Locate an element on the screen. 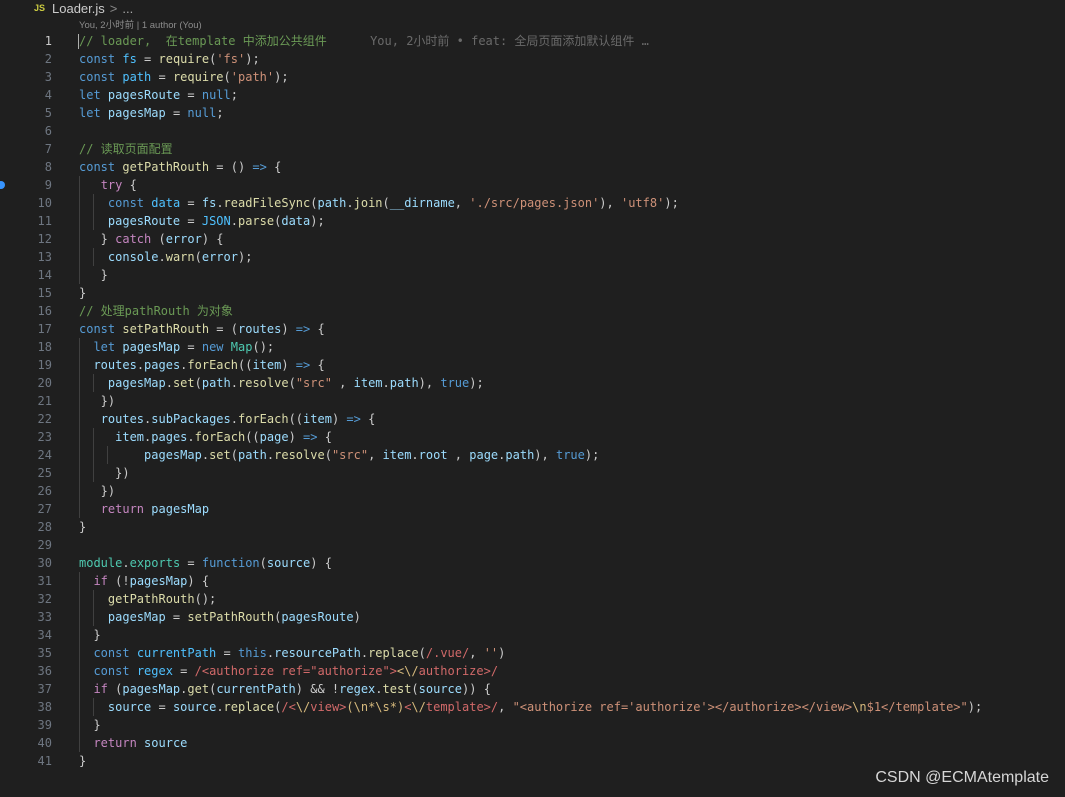  code-line: 32 getPathRouth(); is located at coordinates (532, 599).